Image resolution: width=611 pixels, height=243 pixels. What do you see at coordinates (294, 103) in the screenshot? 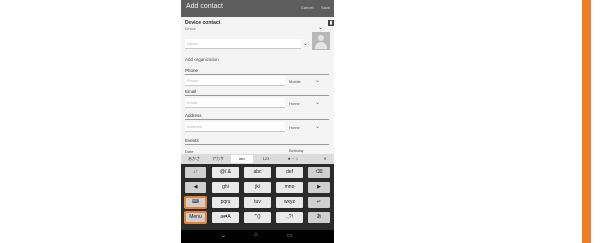
I see `email-type-selector: Home` at bounding box center [294, 103].